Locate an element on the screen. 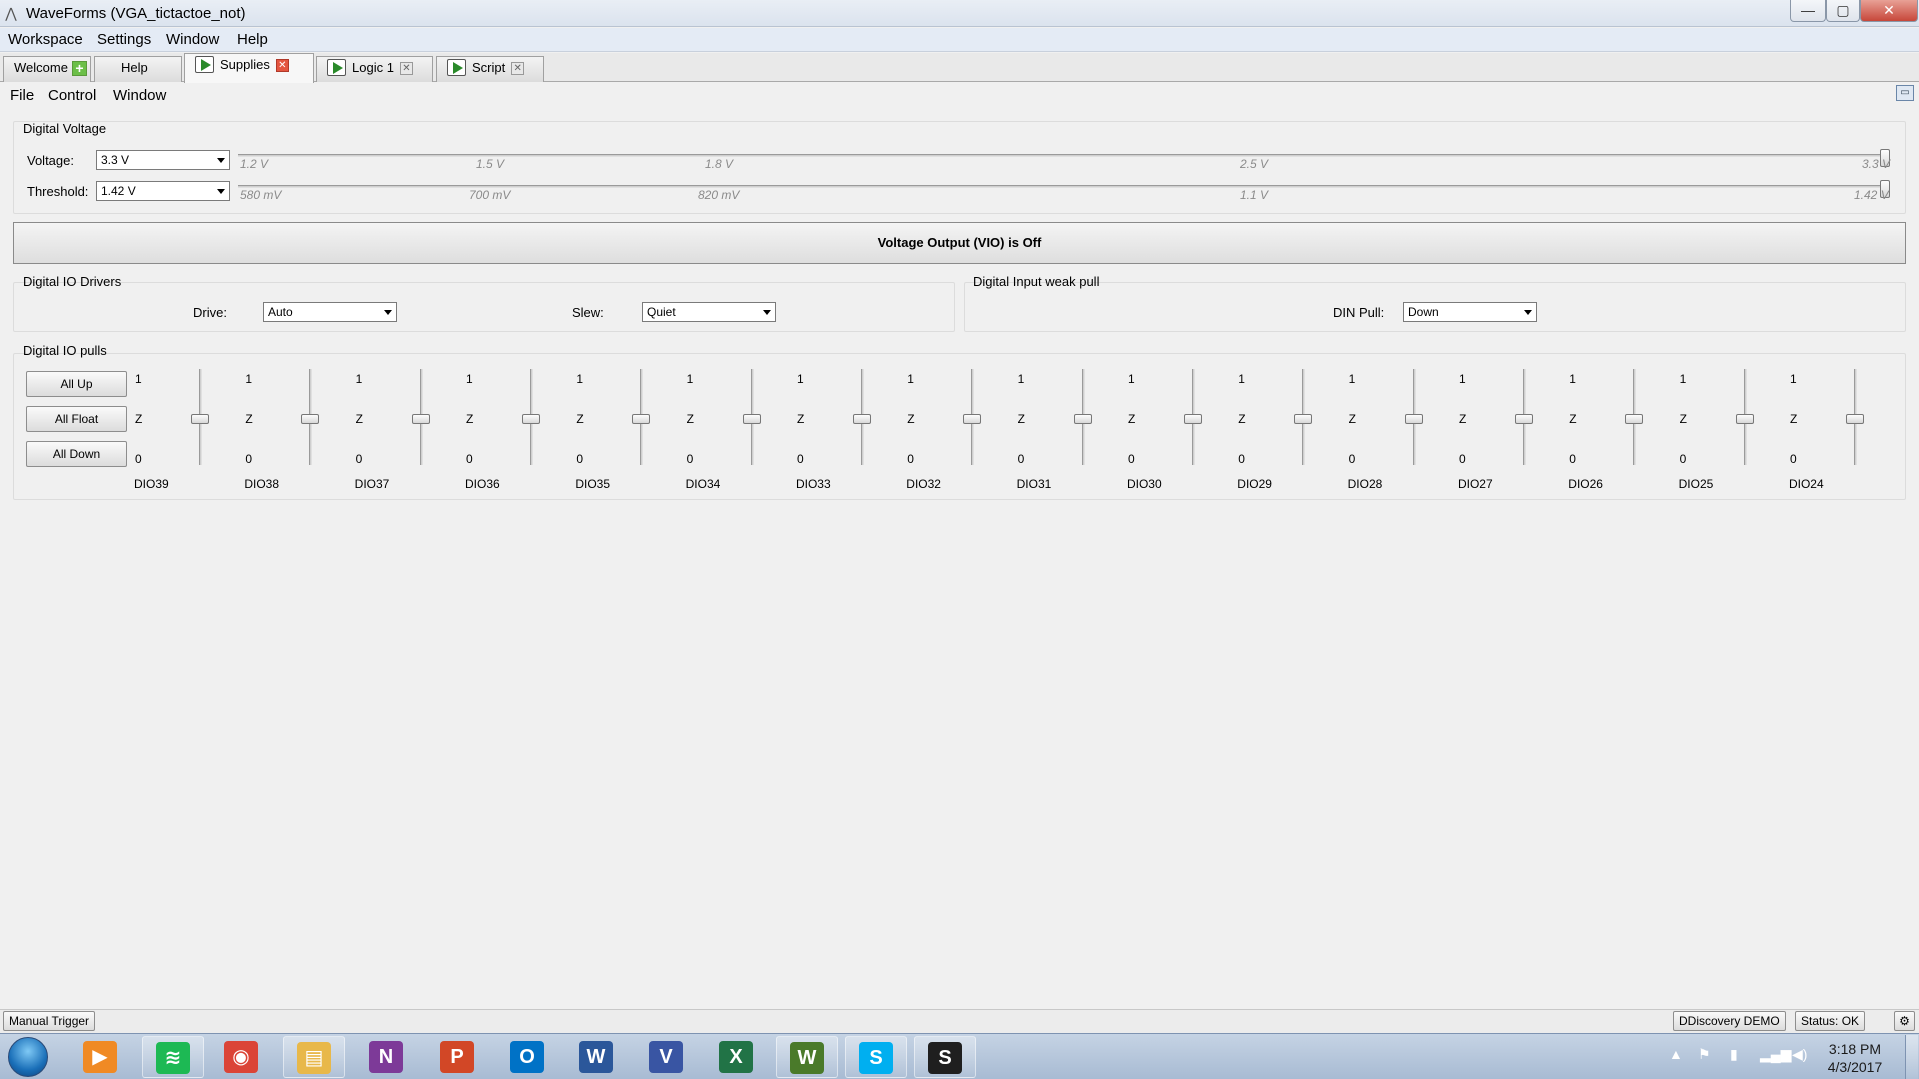 This screenshot has height=1079, width=1919. pin-name-label: DIO34 is located at coordinates (703, 484).